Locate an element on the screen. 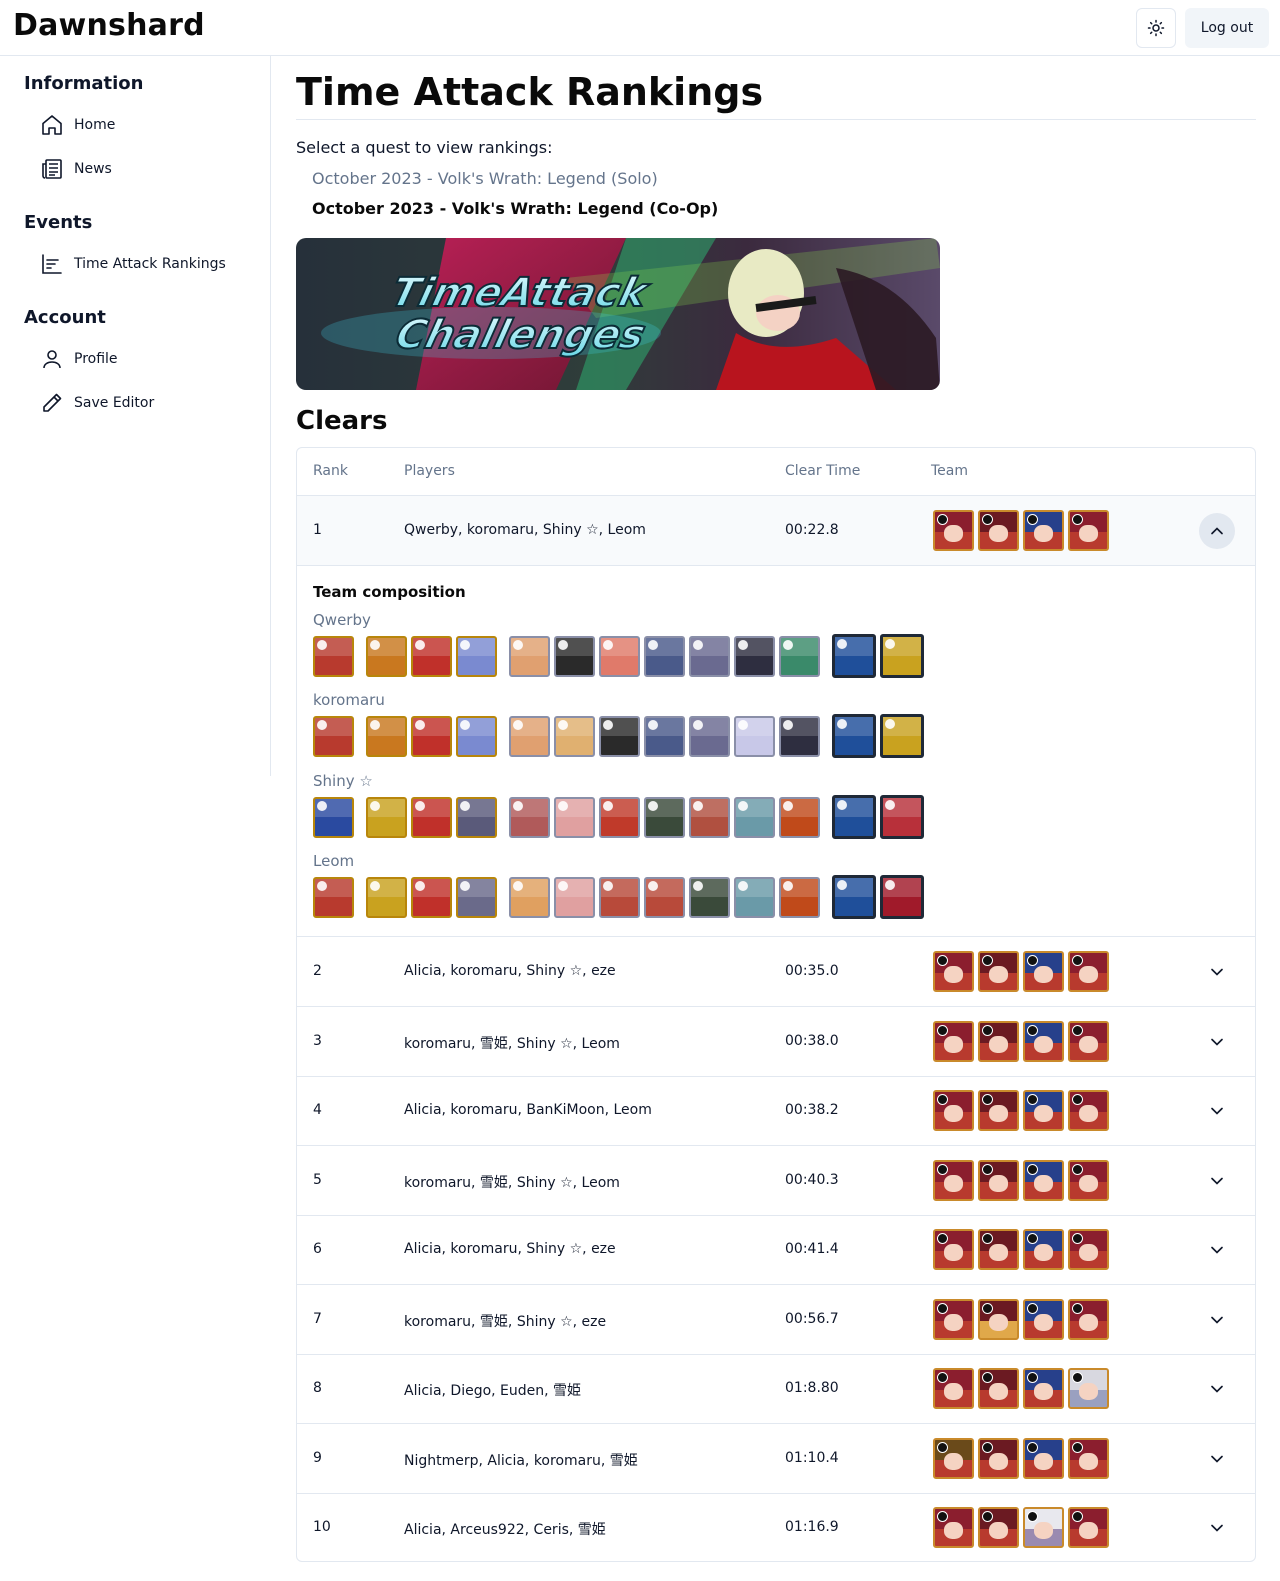 This screenshot has height=1581, width=1280. sidebar-heading-account: Account is located at coordinates (65, 317).